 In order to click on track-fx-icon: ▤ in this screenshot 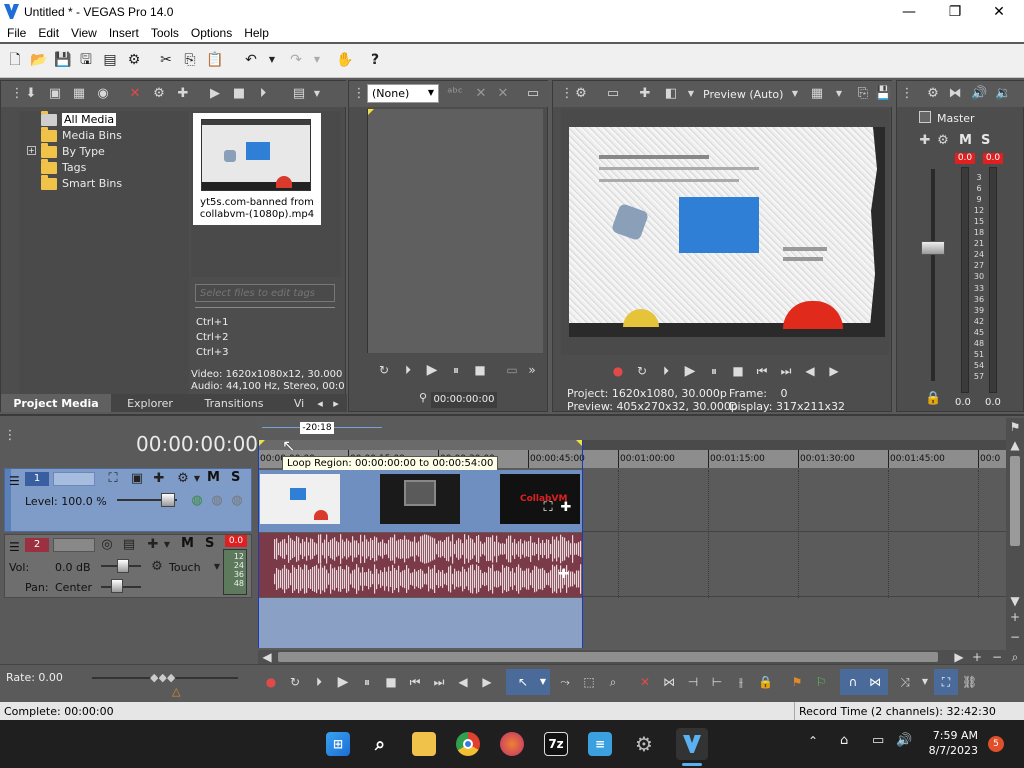, I will do `click(129, 545)`.